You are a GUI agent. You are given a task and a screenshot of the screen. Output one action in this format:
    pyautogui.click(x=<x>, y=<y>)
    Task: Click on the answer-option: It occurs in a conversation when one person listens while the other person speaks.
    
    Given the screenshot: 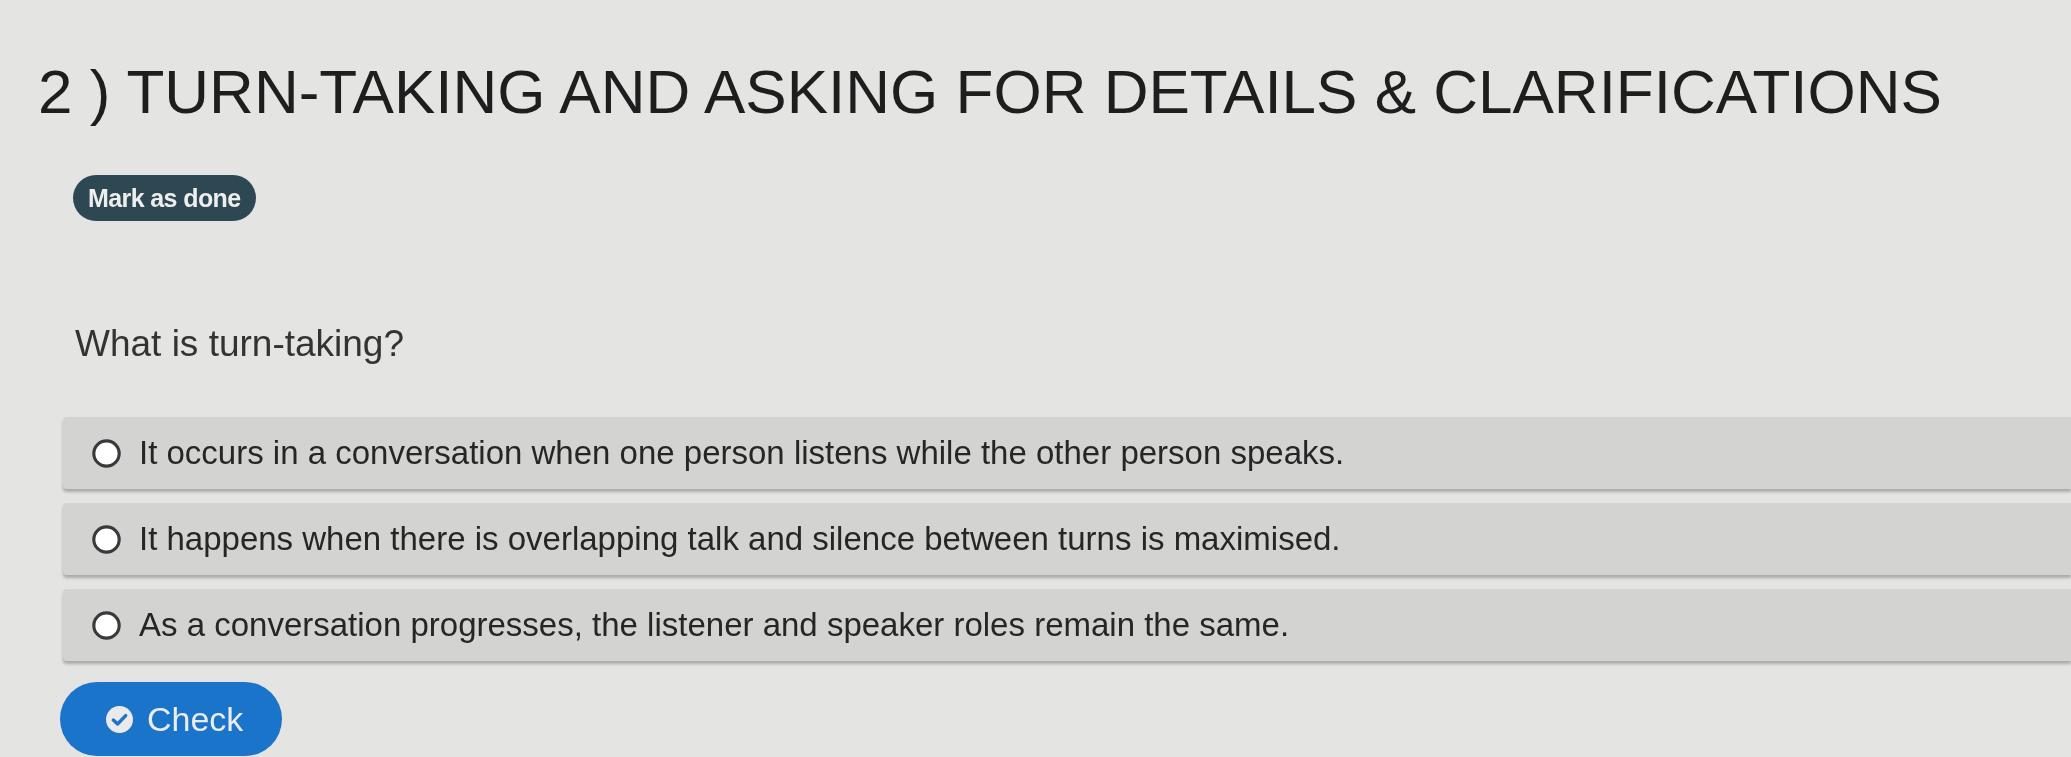 What is the action you would take?
    pyautogui.click(x=1067, y=453)
    